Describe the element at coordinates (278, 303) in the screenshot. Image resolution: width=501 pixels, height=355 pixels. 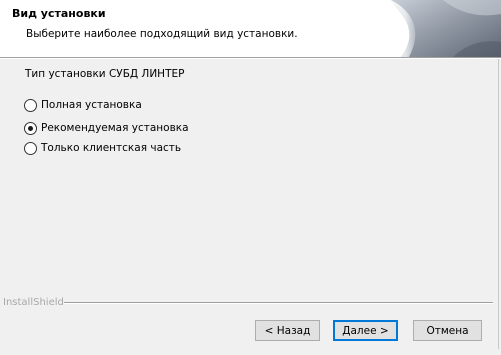
I see `footer-divider-highlight` at that location.